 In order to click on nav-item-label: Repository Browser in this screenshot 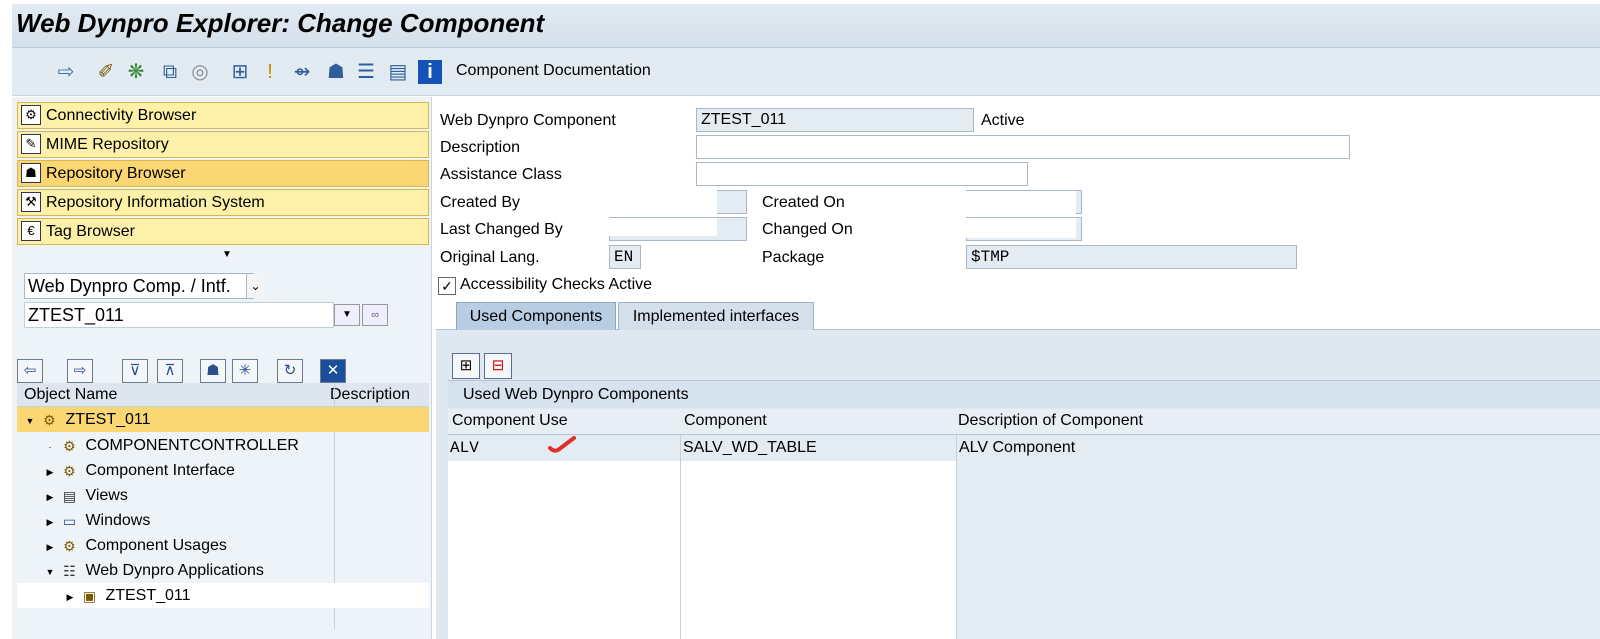, I will do `click(116, 173)`.